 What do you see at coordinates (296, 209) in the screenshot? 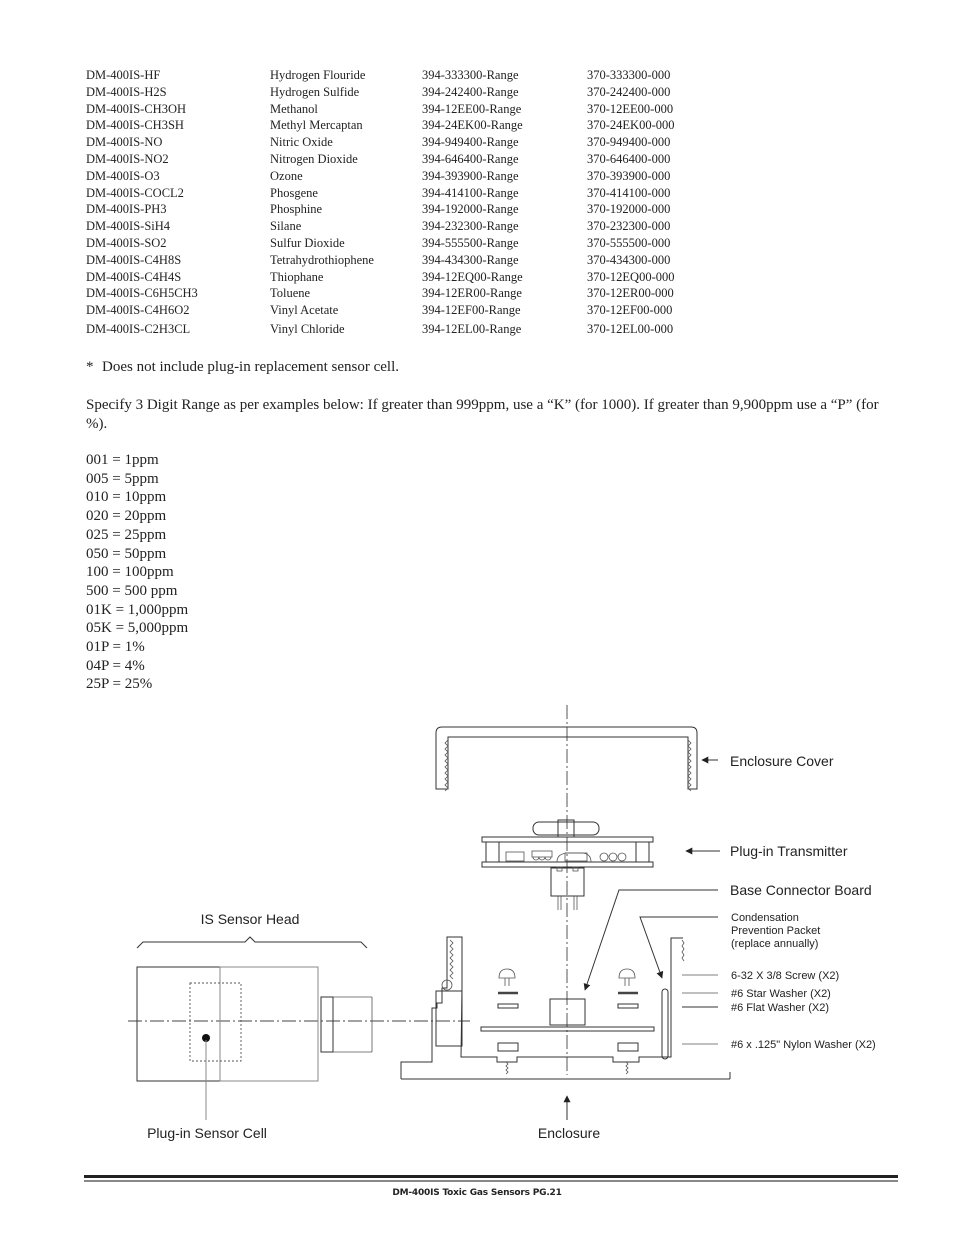
I see `gas-name: Phosphine` at bounding box center [296, 209].